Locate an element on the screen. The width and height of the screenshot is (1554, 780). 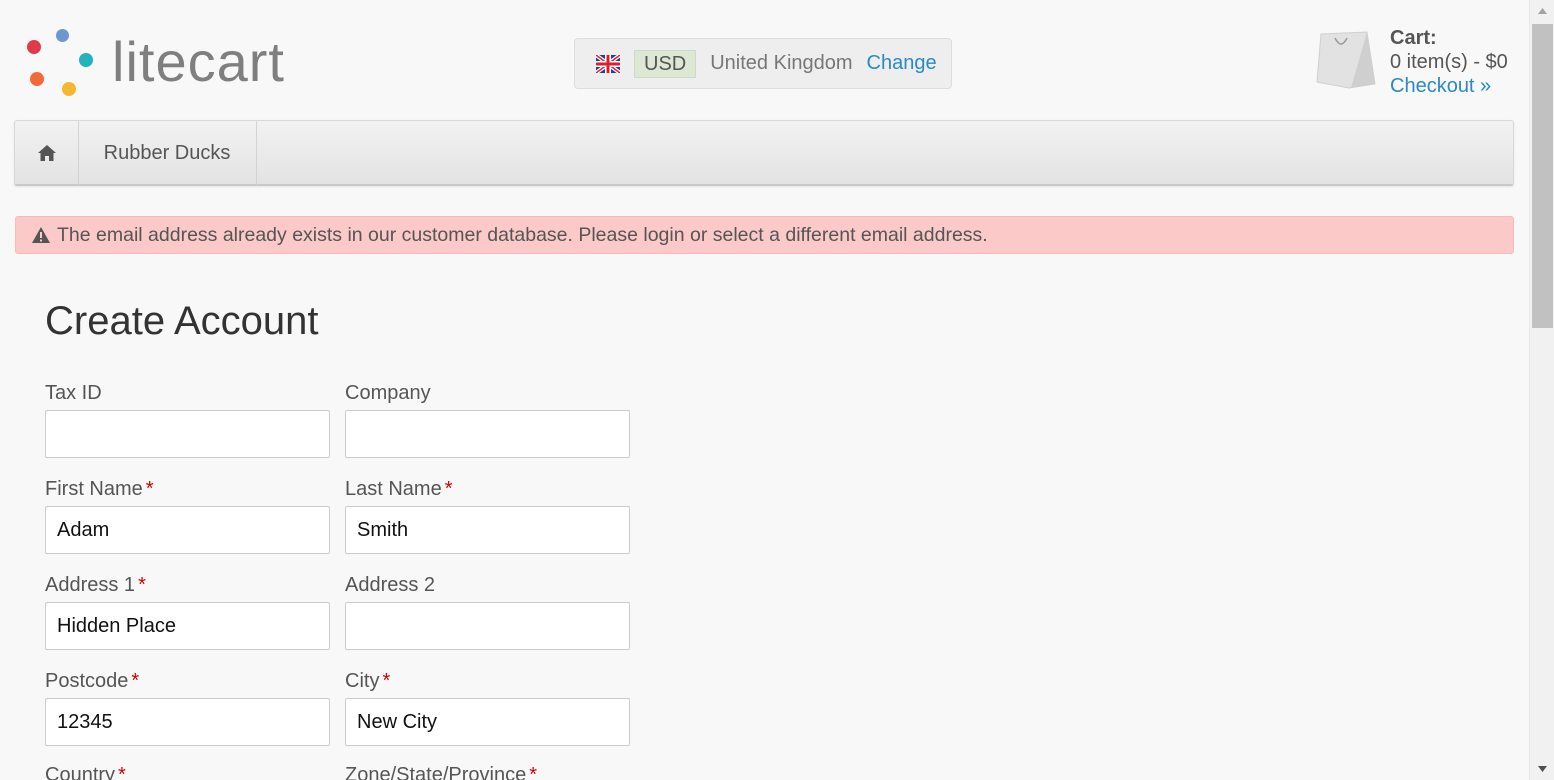
country-label: United Kingdom is located at coordinates (781, 63).